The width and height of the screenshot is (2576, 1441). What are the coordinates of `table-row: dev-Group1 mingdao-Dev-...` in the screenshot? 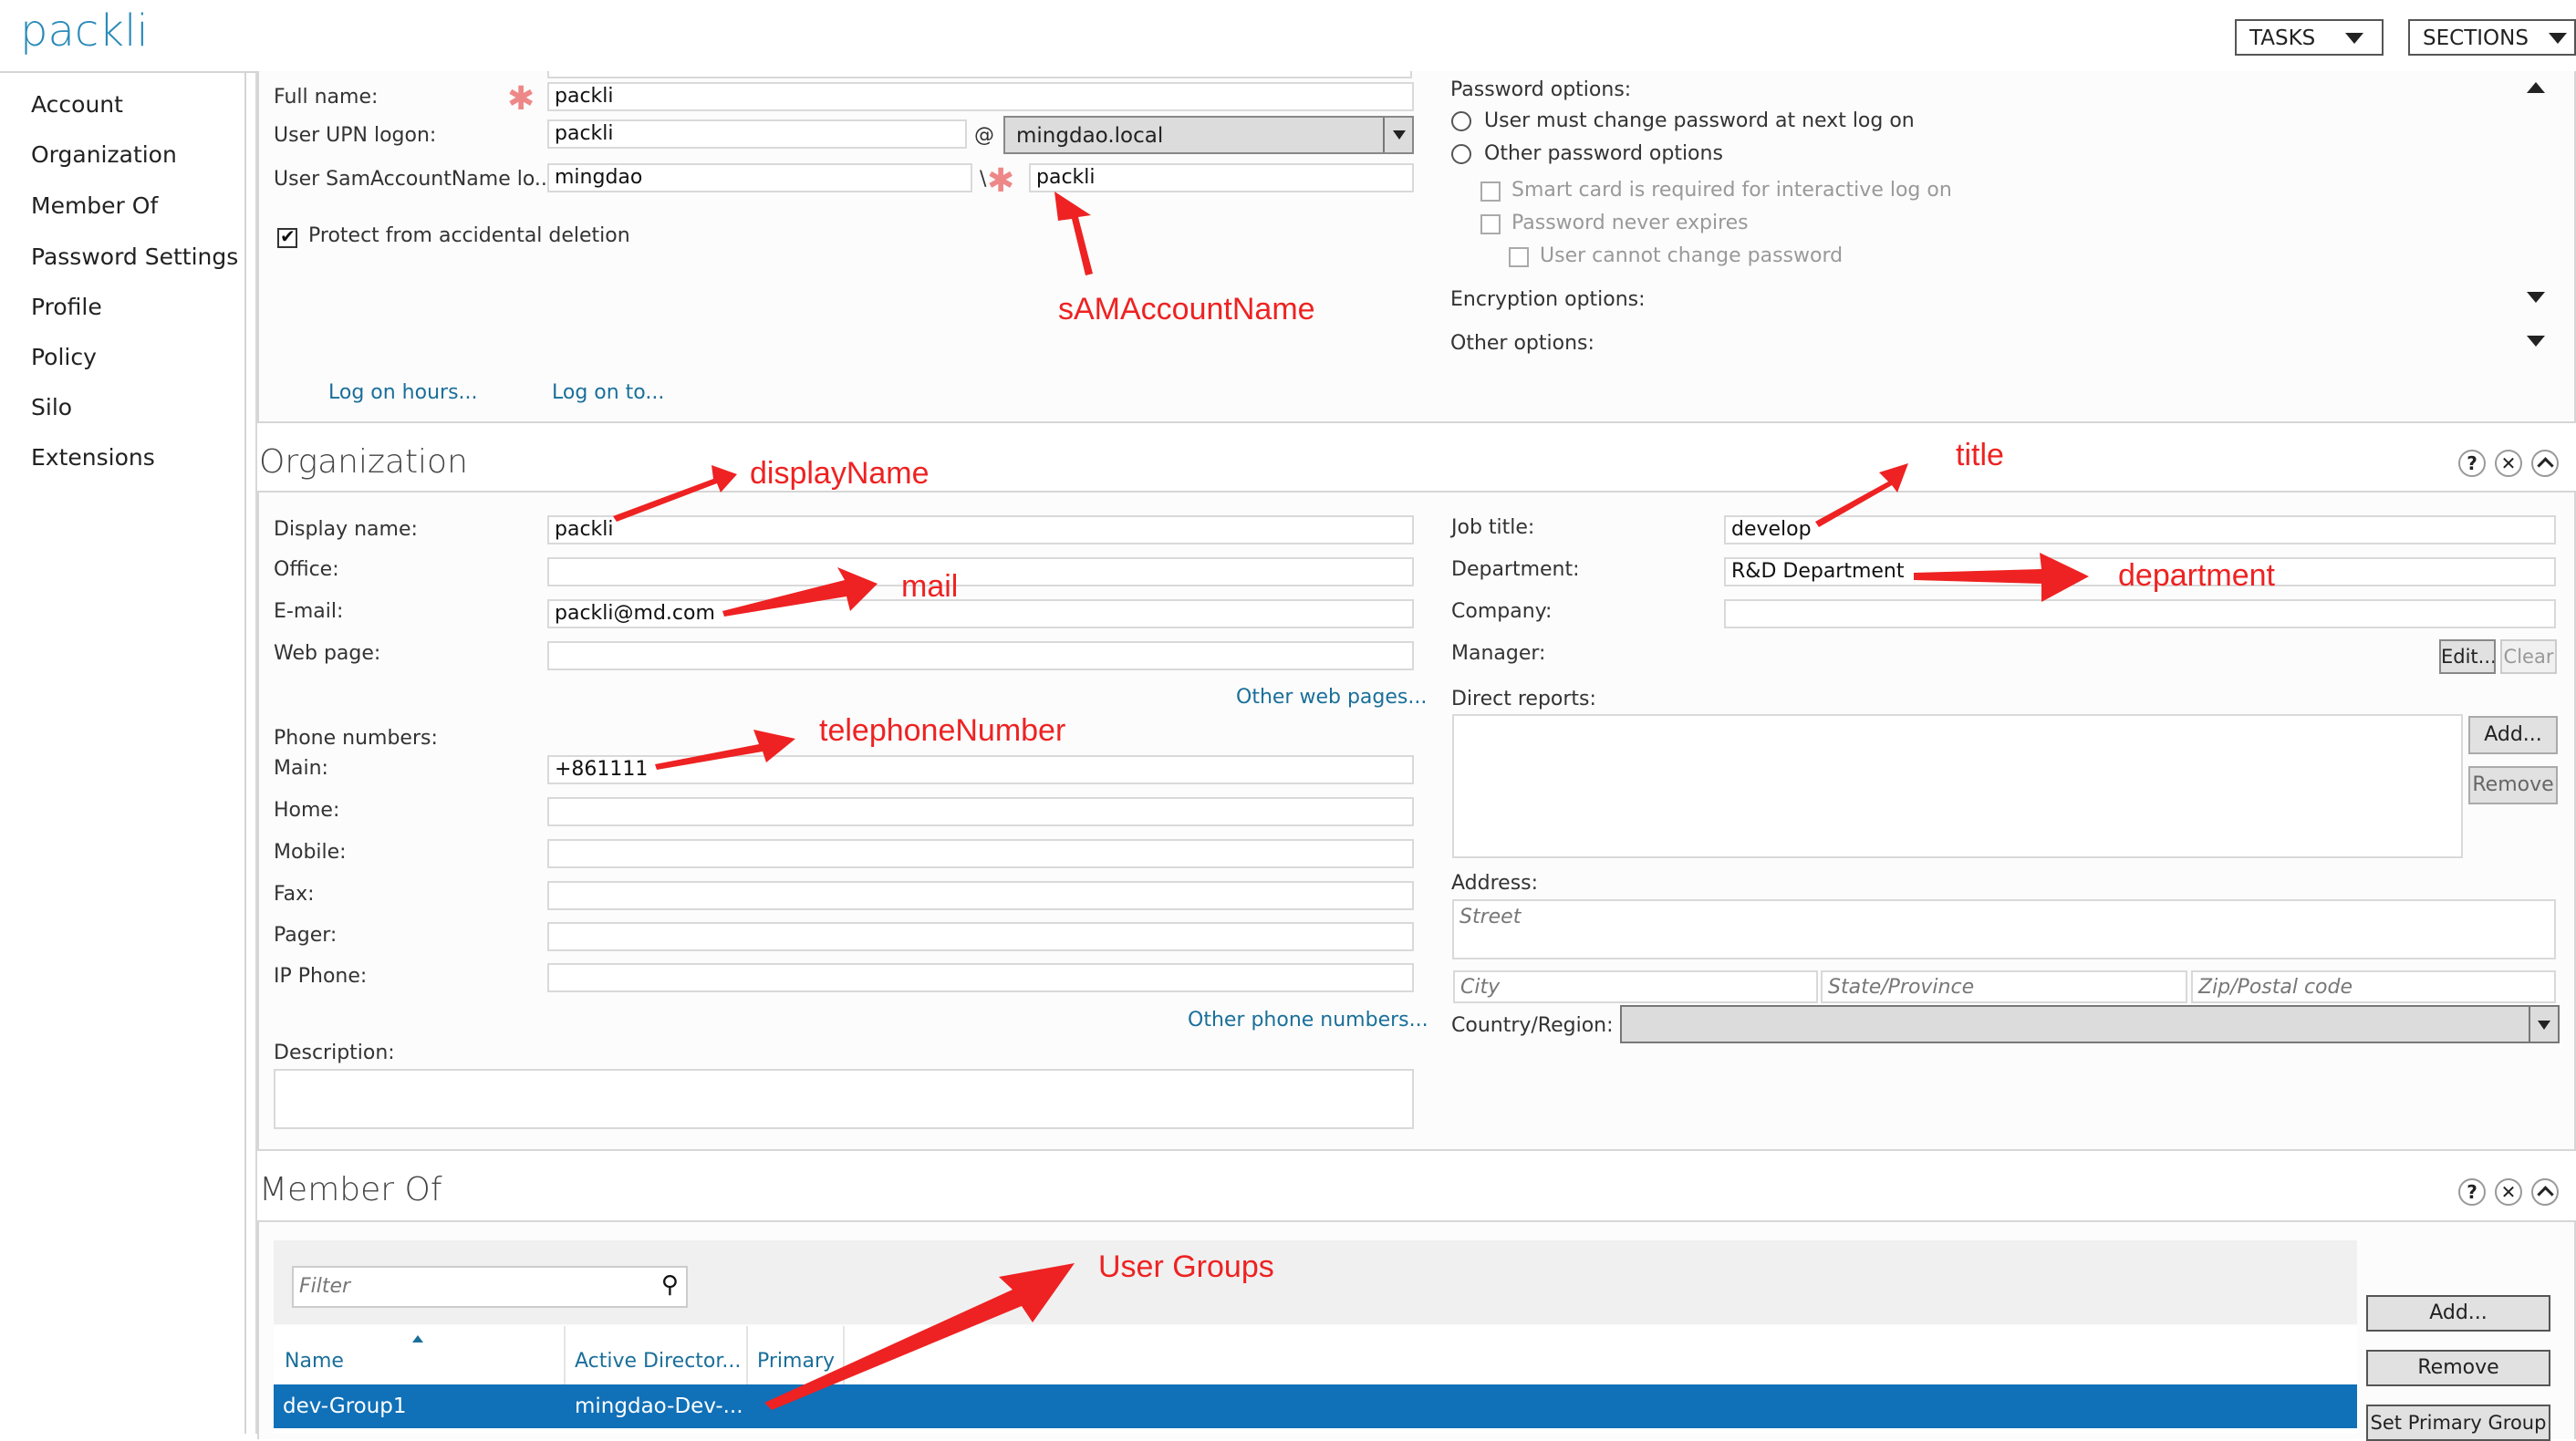 It's located at (1315, 1406).